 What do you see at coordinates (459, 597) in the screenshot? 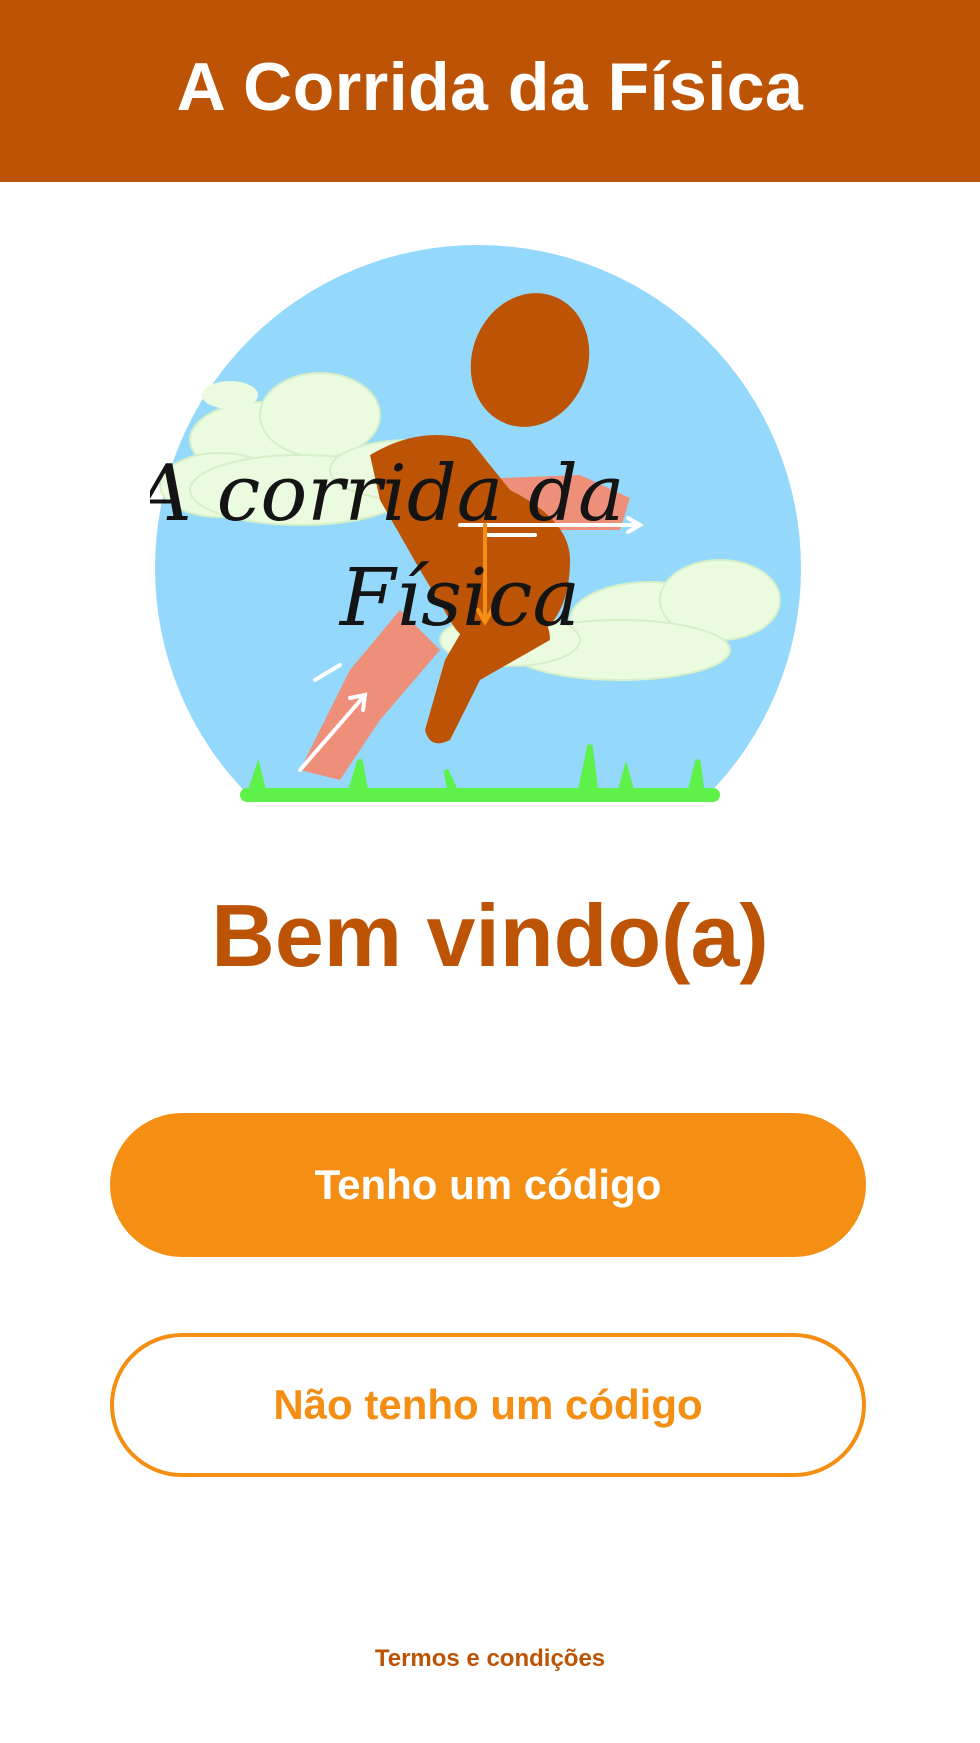
I see `logo-text-line2: Física` at bounding box center [459, 597].